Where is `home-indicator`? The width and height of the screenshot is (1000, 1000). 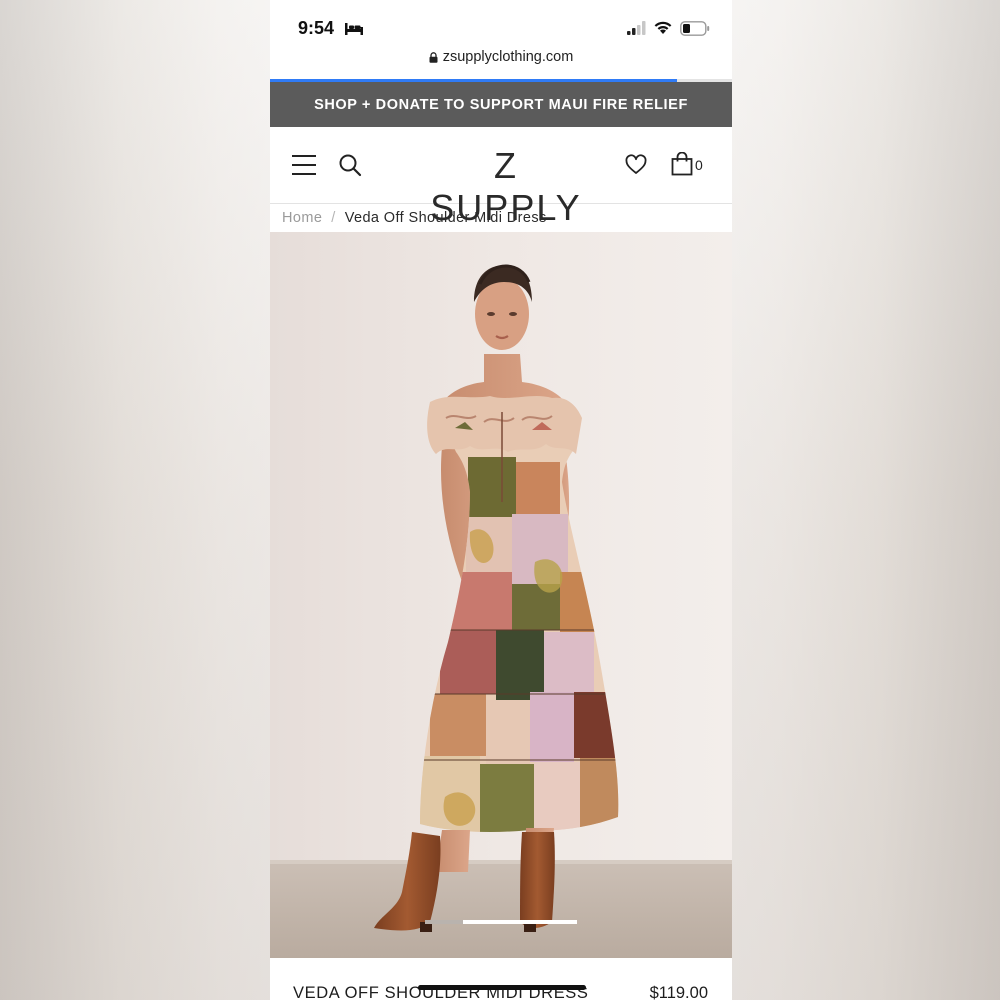
home-indicator is located at coordinates (502, 987).